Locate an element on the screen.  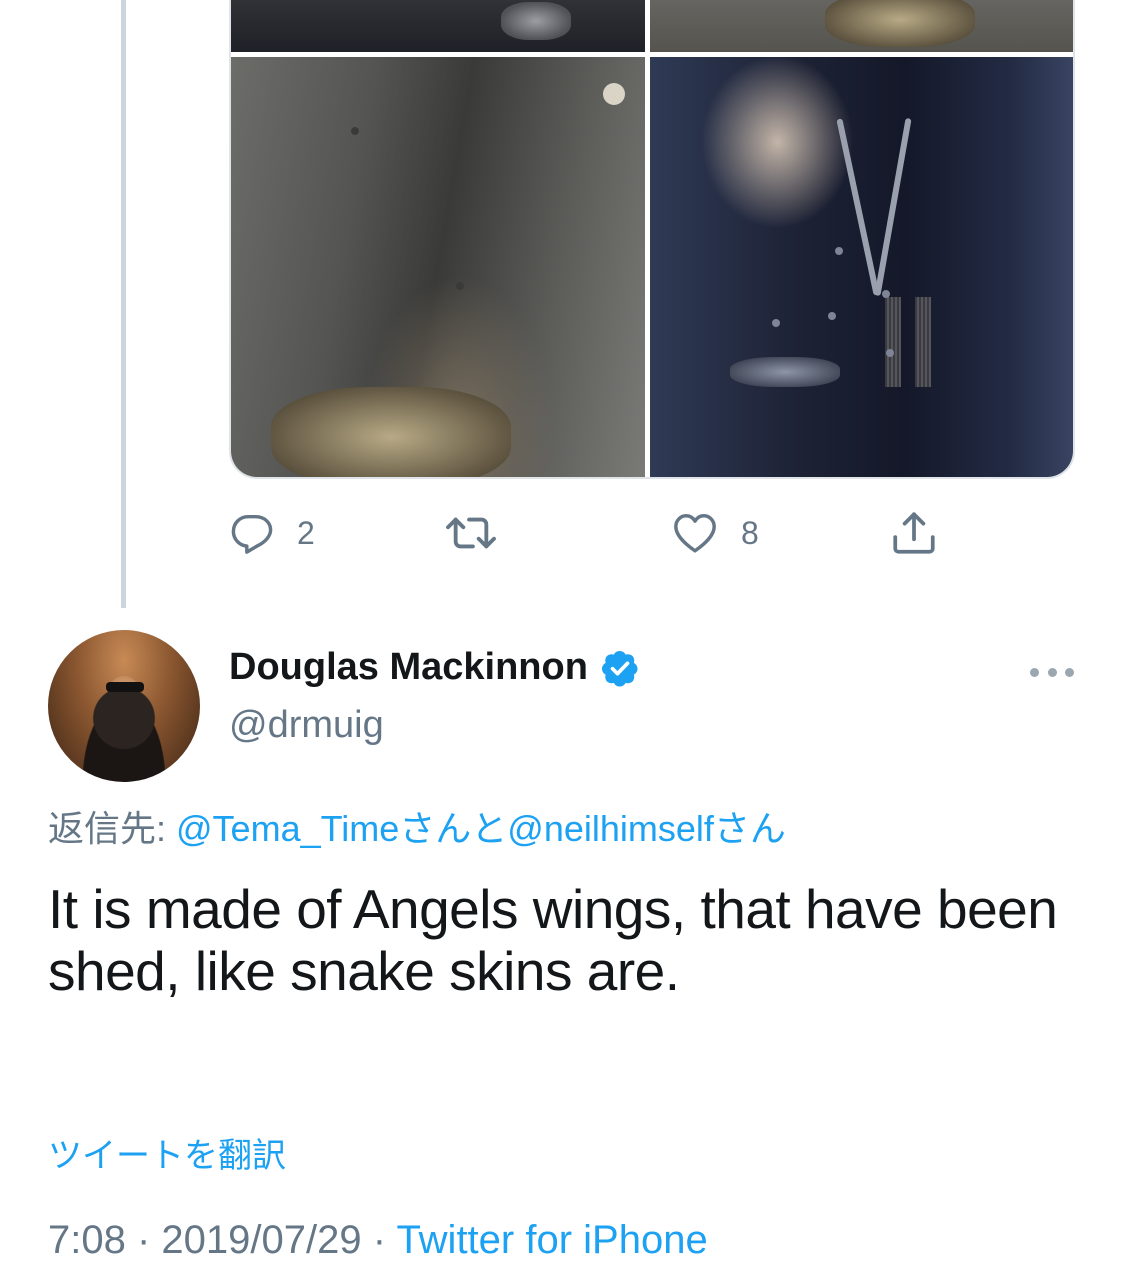
tweet-source-link: Twitter for iPhone is located at coordinates (551, 1240).